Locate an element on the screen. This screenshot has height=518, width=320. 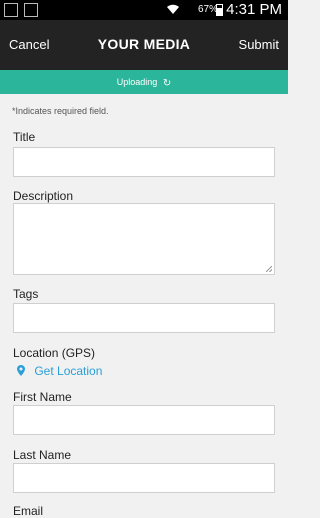
title-input is located at coordinates (144, 162).